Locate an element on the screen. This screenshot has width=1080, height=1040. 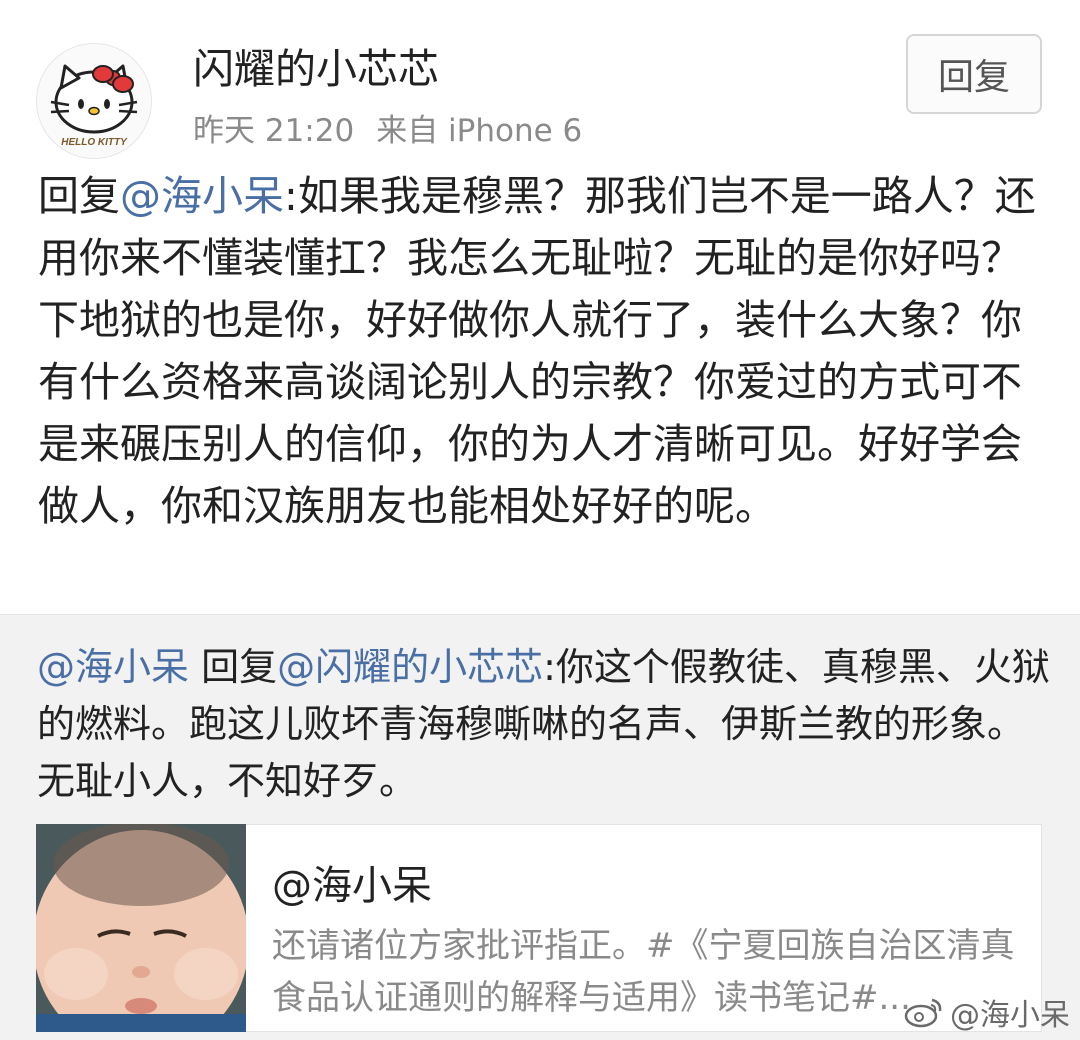
card-thumbnail is located at coordinates (141, 928).